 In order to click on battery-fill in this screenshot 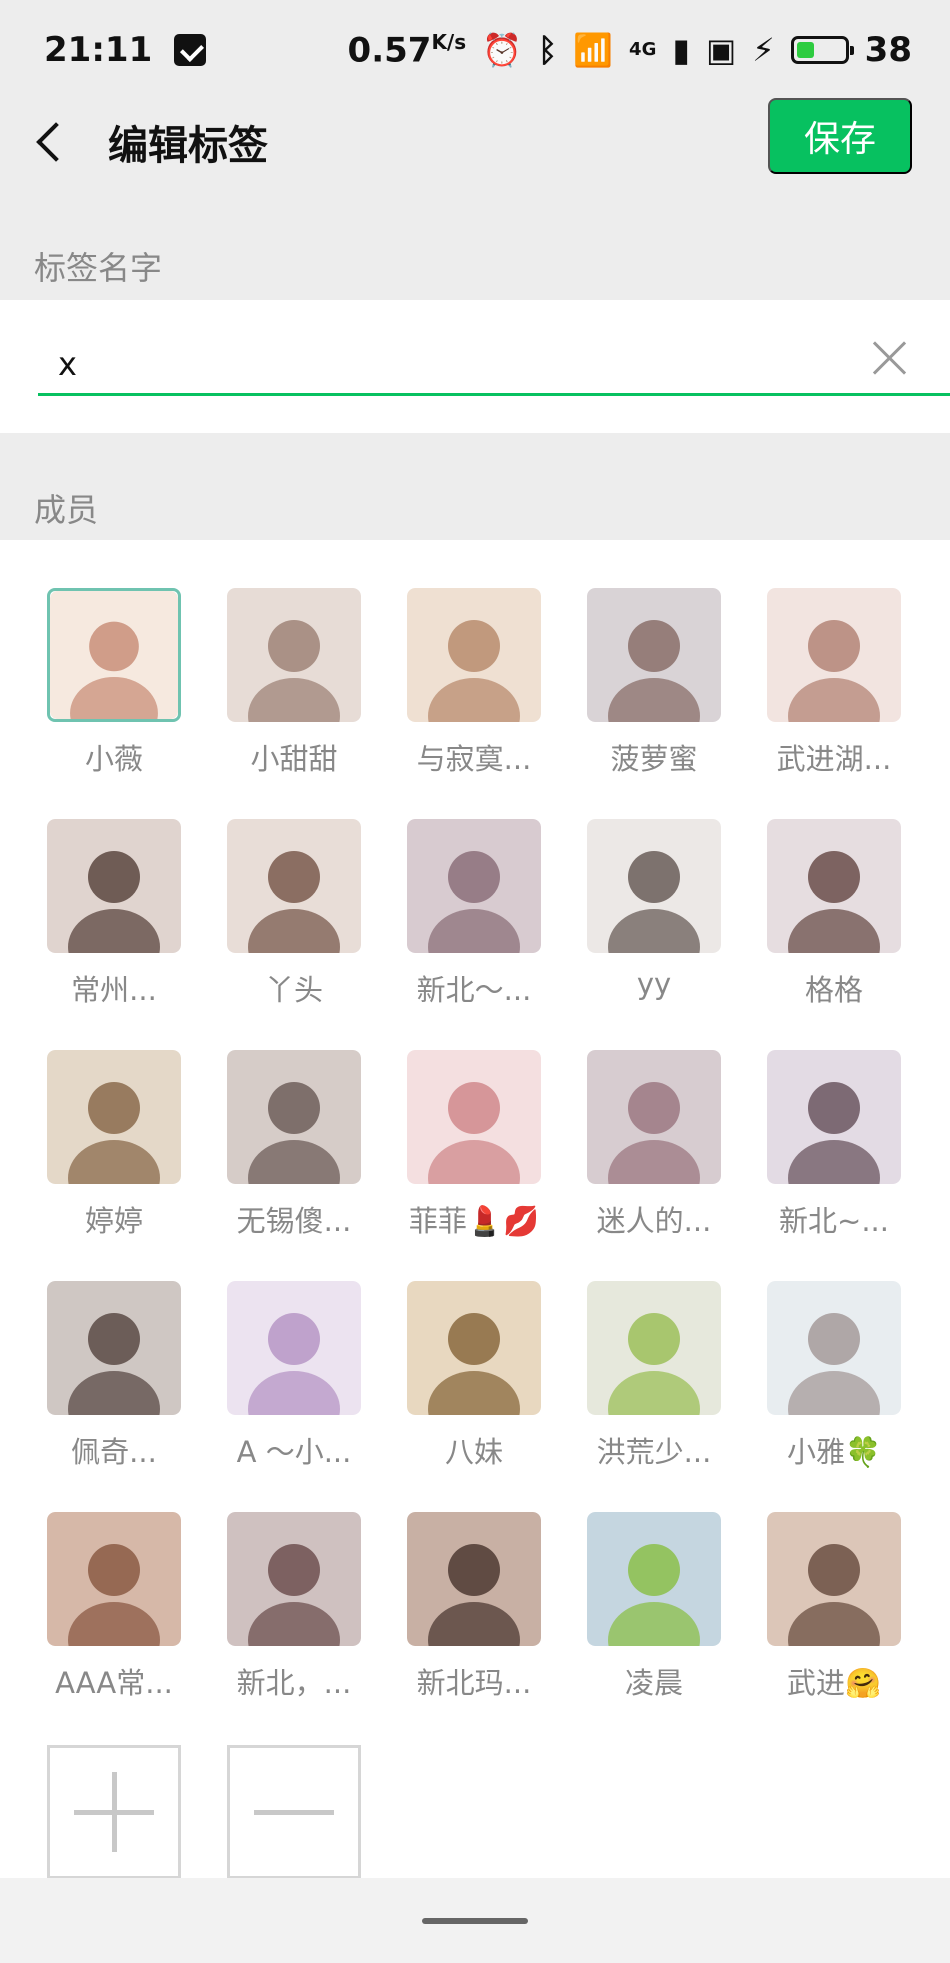, I will do `click(805, 49)`.